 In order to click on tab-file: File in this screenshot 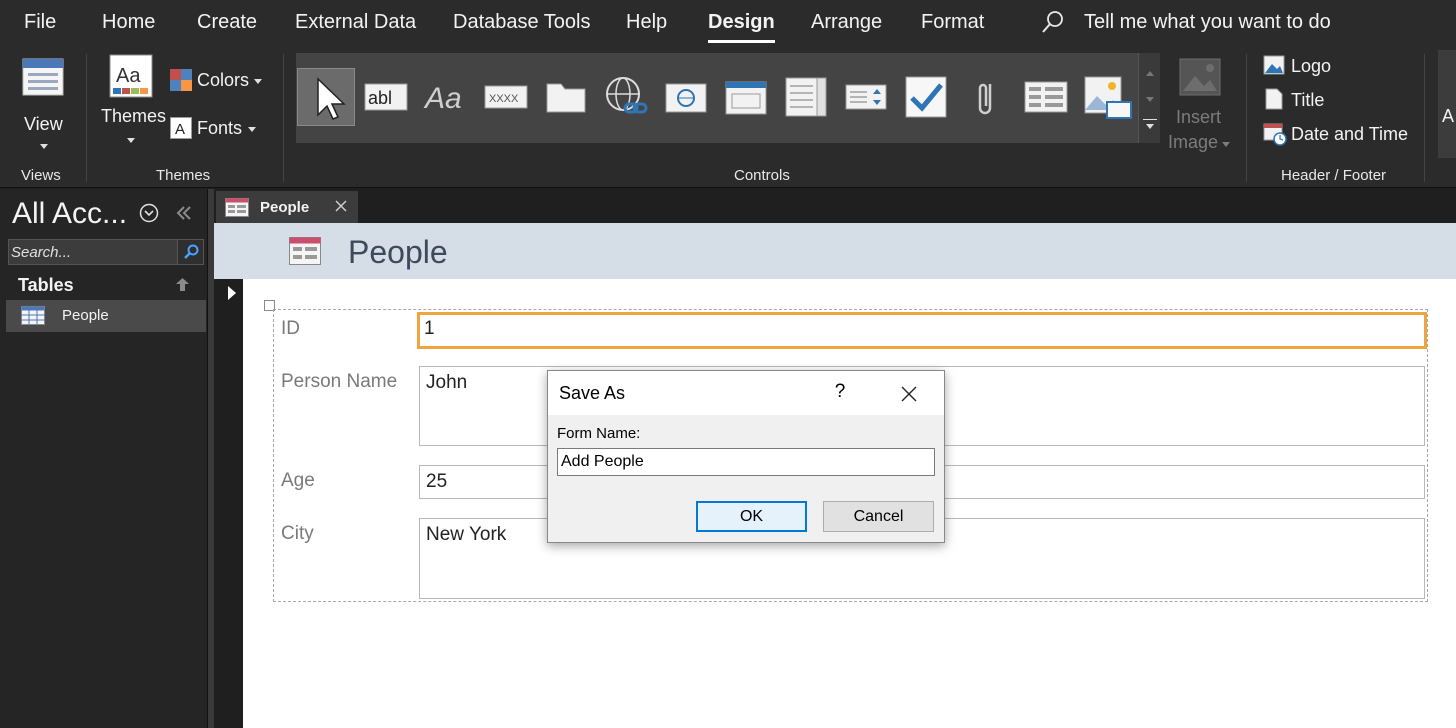, I will do `click(40, 22)`.